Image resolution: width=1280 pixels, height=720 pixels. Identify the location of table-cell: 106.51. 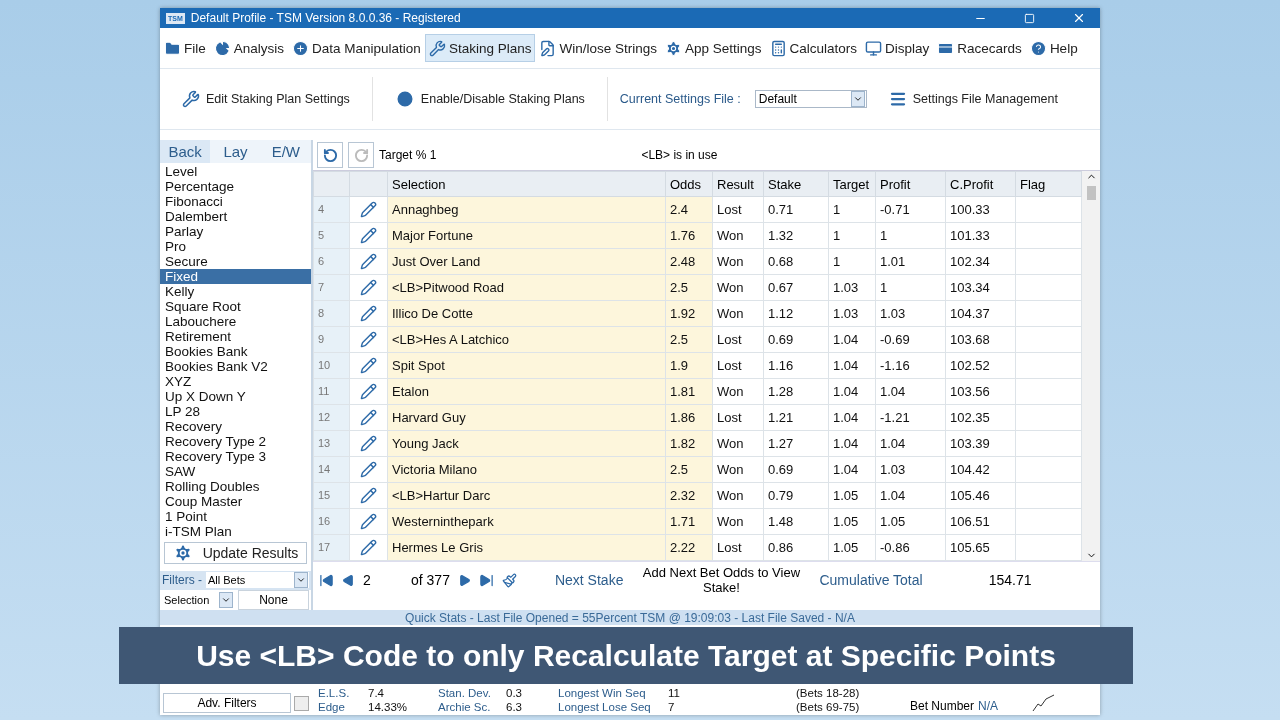
(980, 521).